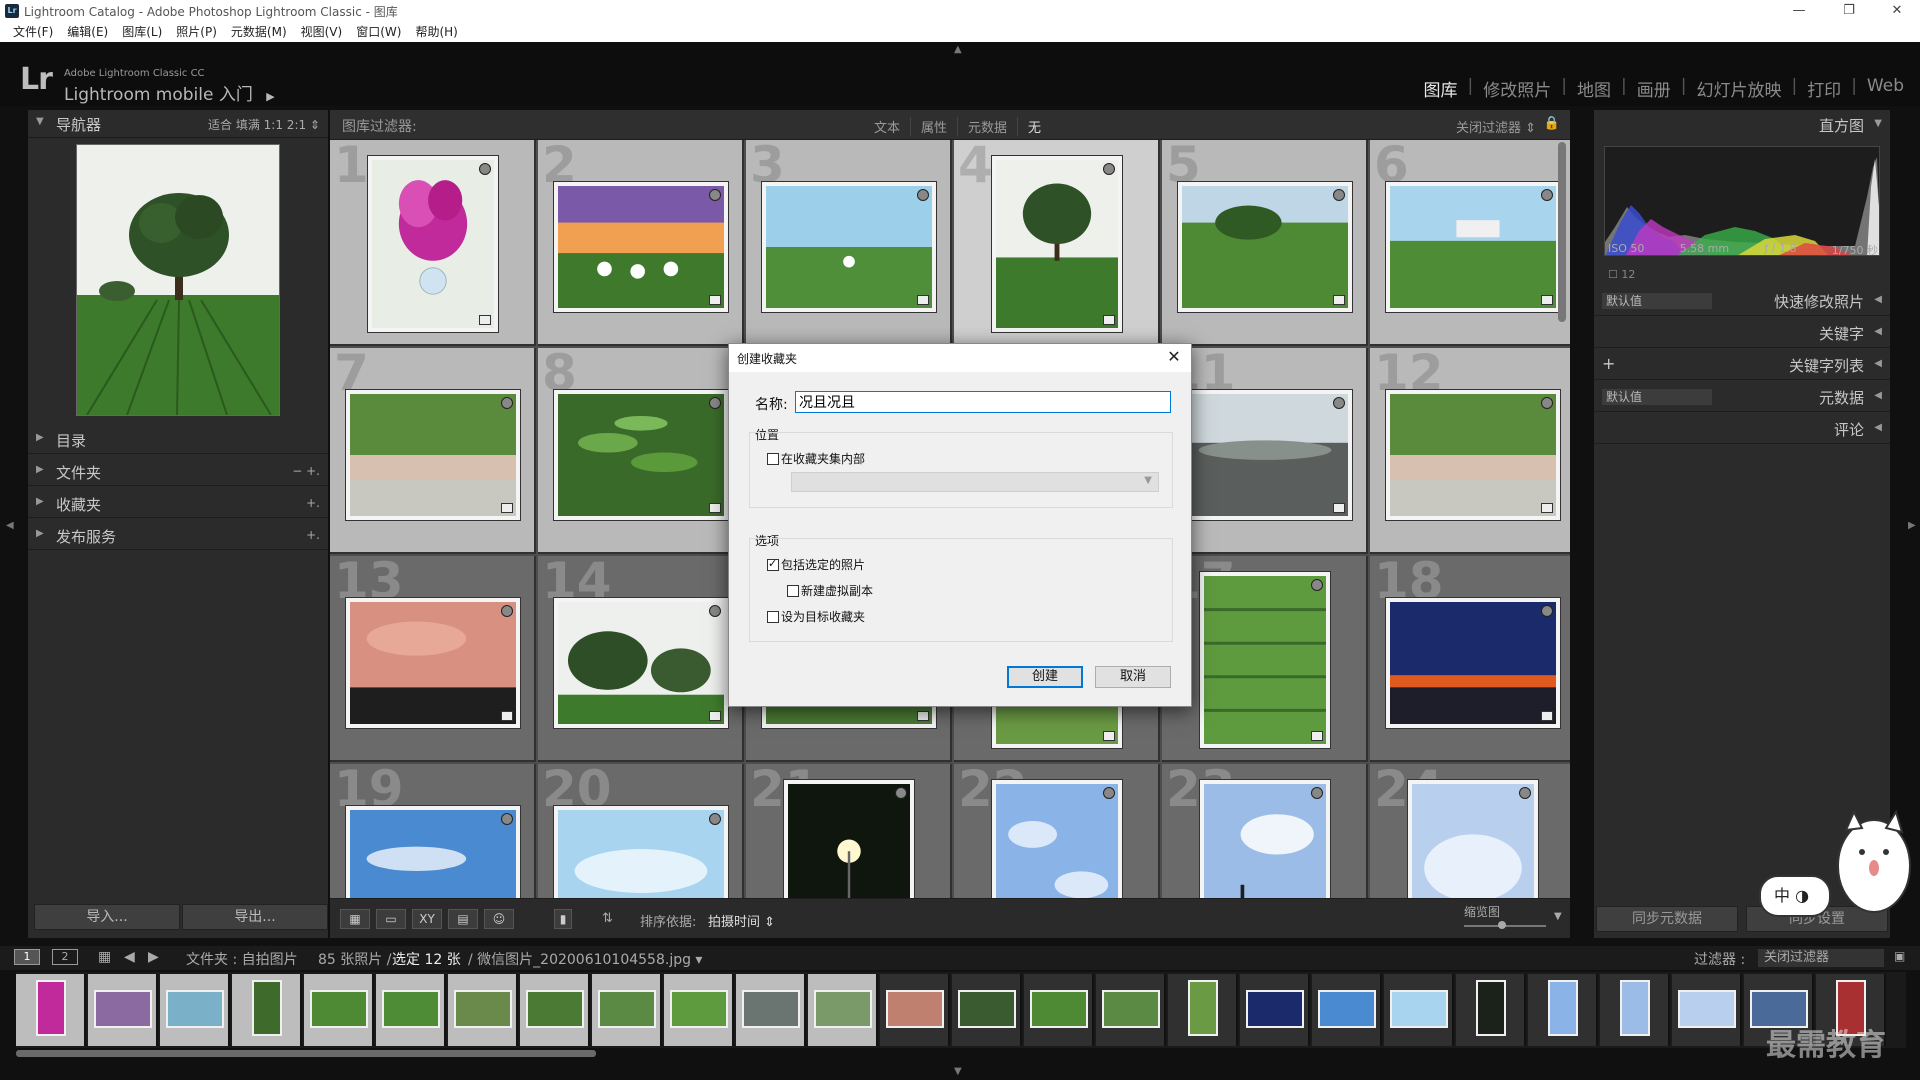 The width and height of the screenshot is (1920, 1080). What do you see at coordinates (1034, 126) in the screenshot?
I see `filter-none: 无` at bounding box center [1034, 126].